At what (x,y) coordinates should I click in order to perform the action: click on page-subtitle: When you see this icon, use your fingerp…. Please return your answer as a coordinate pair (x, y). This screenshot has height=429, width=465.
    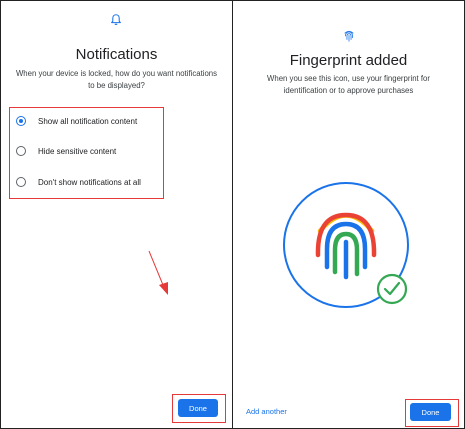
    Looking at the image, I should click on (348, 84).